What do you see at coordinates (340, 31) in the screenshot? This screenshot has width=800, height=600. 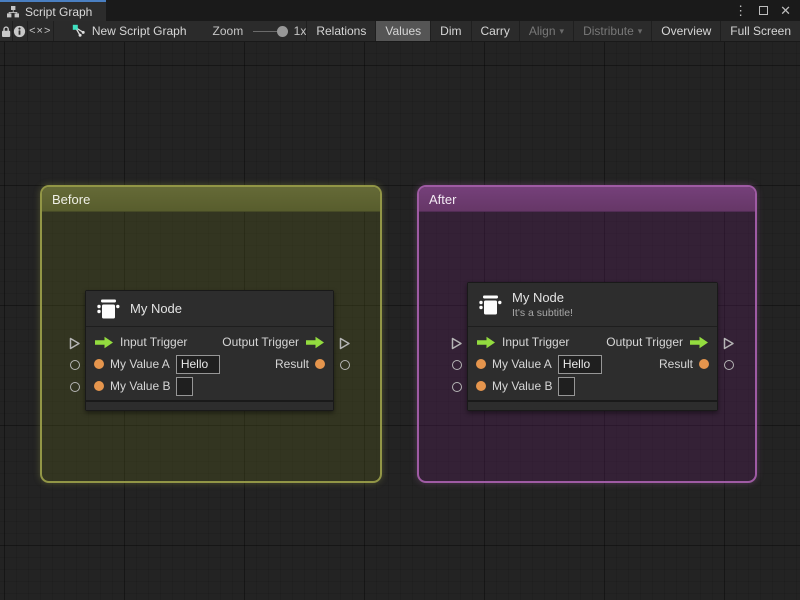 I see `relations-button: Relations` at bounding box center [340, 31].